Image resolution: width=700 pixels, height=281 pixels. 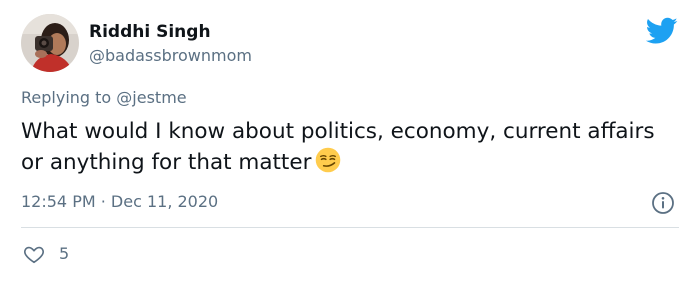 I want to click on author-handle: @badassbrownmom, so click(x=170, y=56).